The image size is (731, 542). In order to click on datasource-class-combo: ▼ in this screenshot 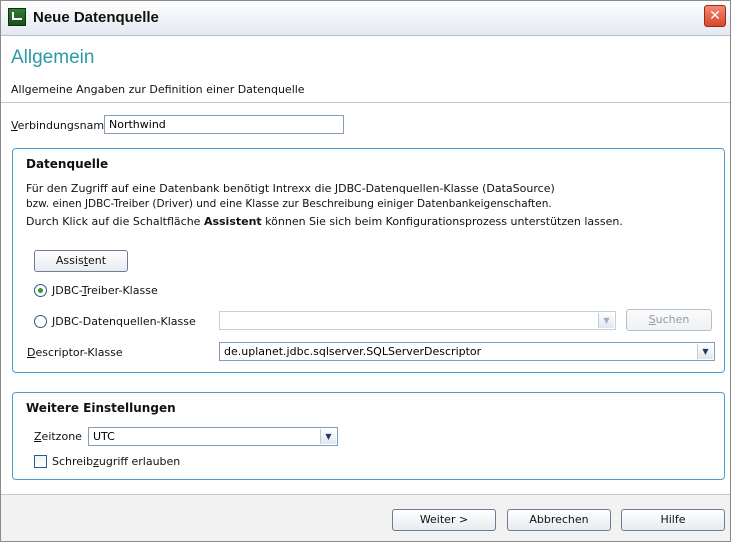, I will do `click(417, 320)`.